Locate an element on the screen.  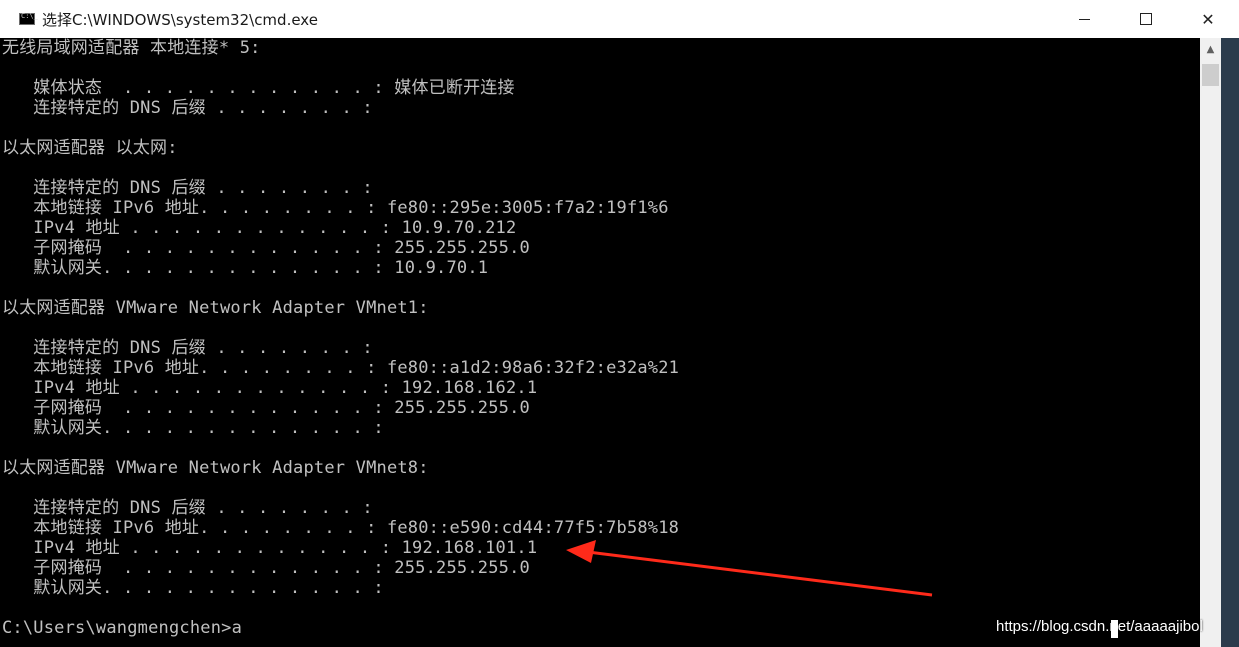
close-icon: ✕ is located at coordinates (1208, 19).